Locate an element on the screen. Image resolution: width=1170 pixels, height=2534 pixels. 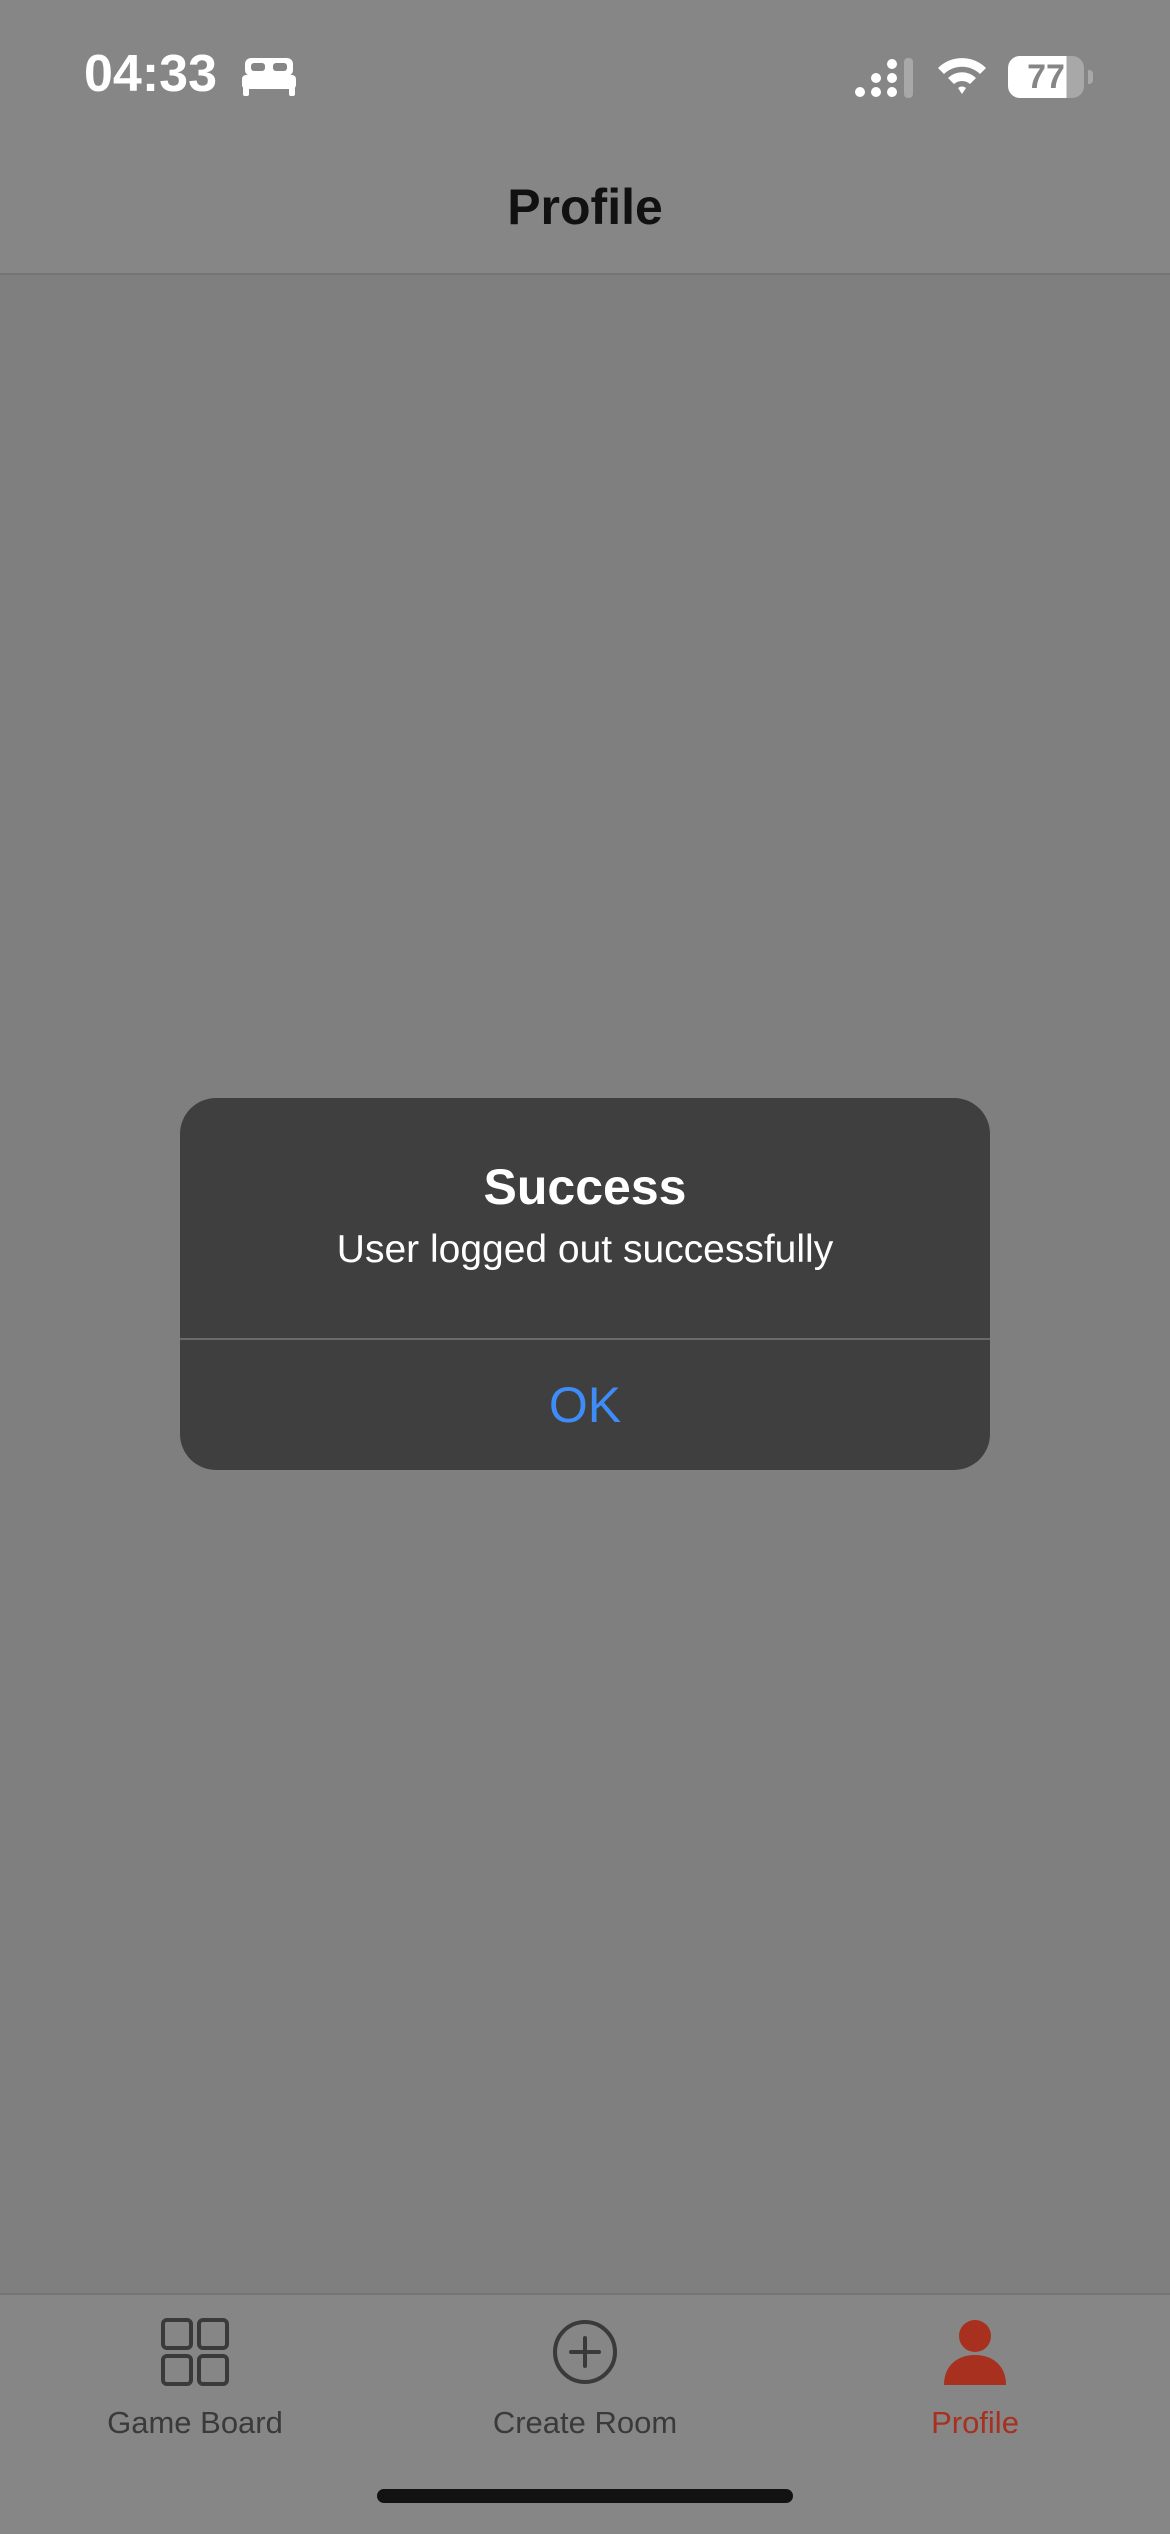
alert-message: User logged out successfully is located at coordinates (585, 1249).